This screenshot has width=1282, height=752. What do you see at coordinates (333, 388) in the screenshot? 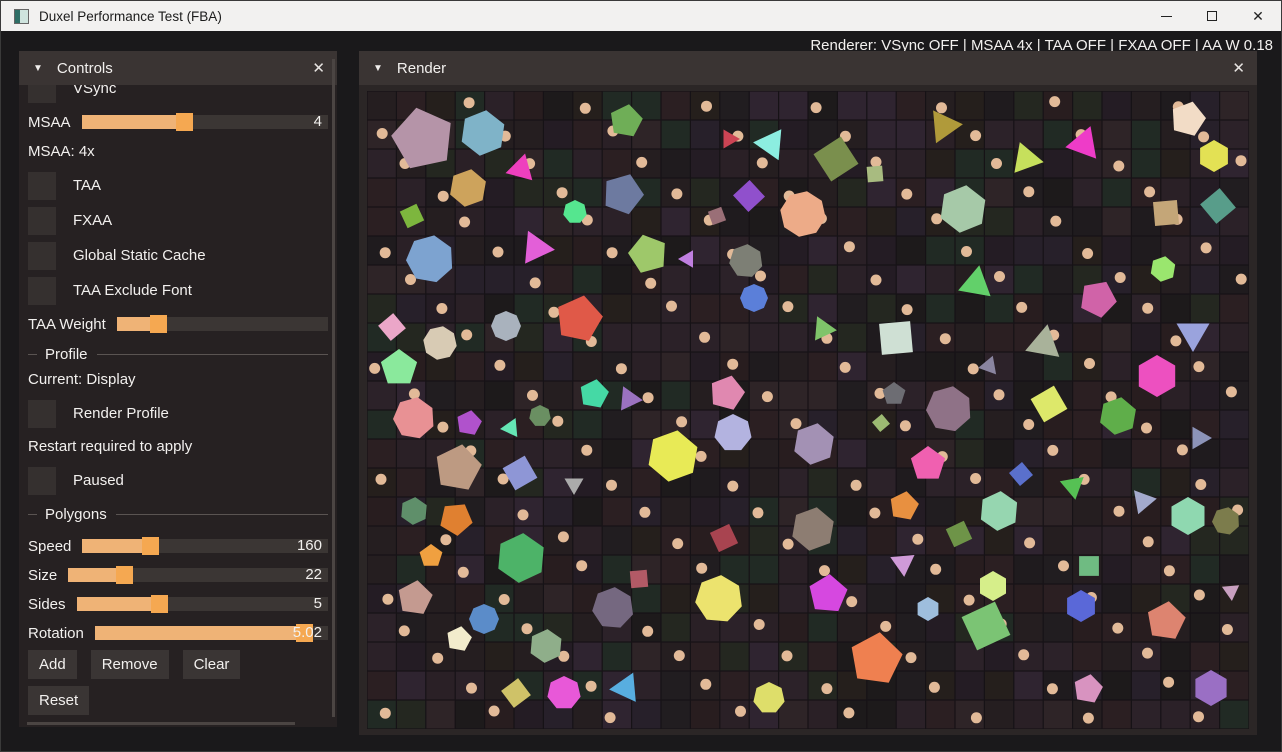
I see `vertical-scrollbar` at bounding box center [333, 388].